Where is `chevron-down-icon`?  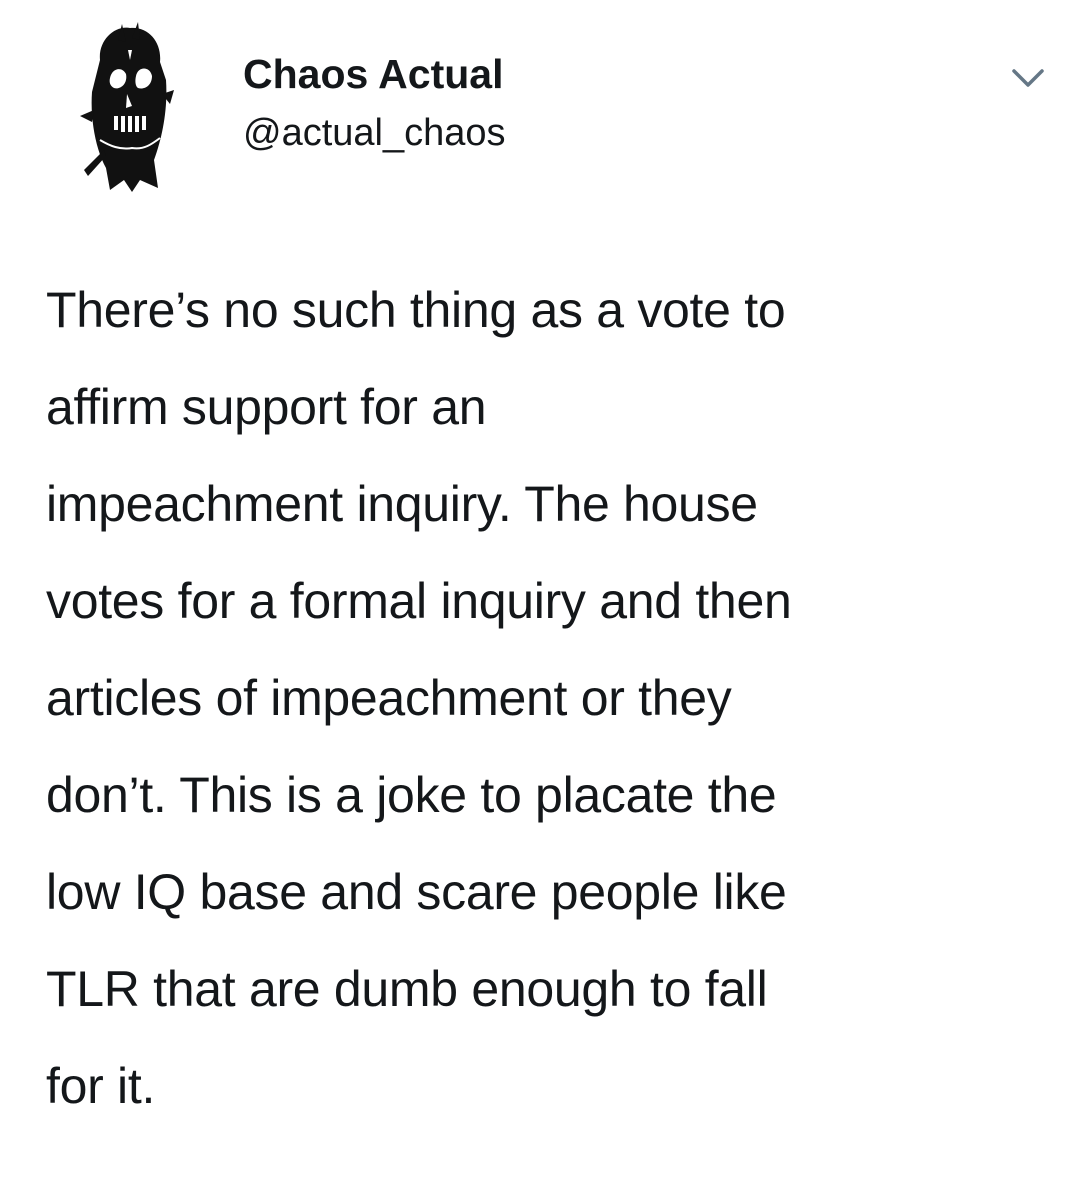 chevron-down-icon is located at coordinates (1028, 78).